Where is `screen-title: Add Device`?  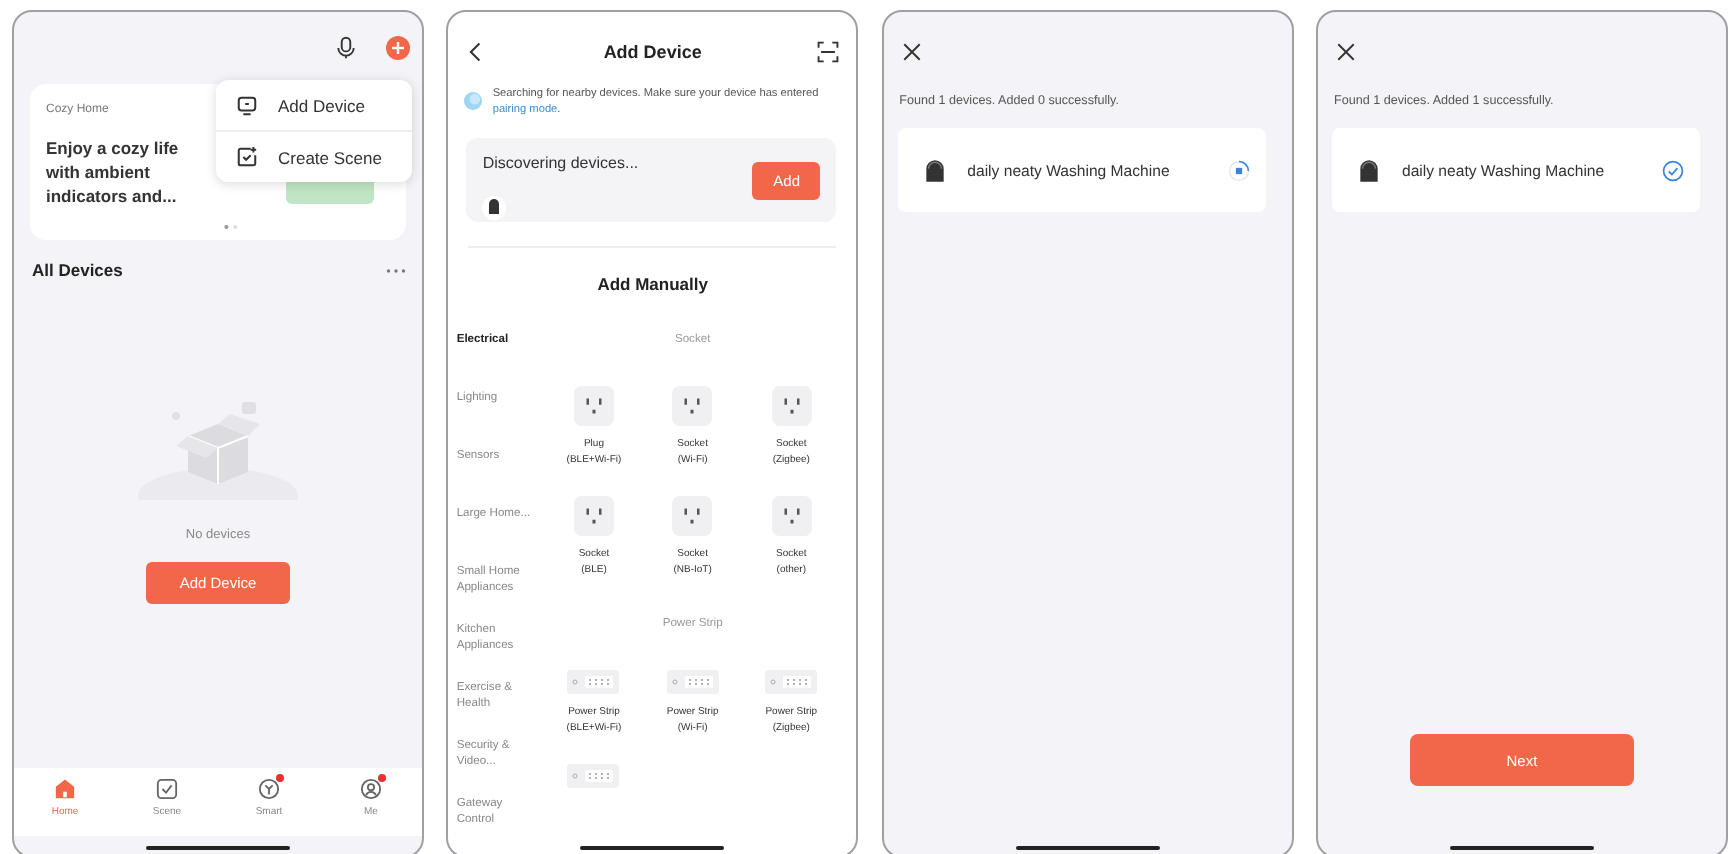 screen-title: Add Device is located at coordinates (652, 52).